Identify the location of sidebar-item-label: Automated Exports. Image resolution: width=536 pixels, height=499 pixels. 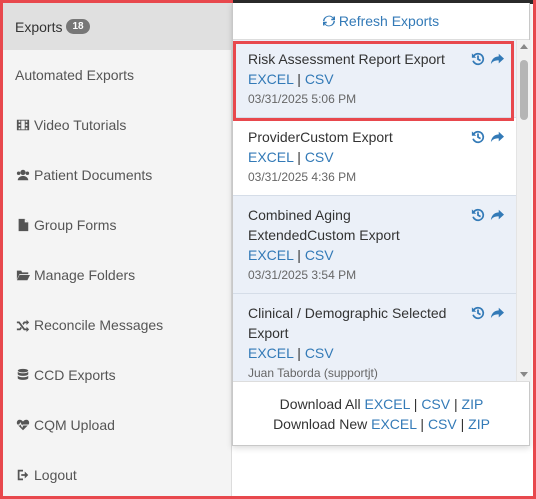
(75, 75).